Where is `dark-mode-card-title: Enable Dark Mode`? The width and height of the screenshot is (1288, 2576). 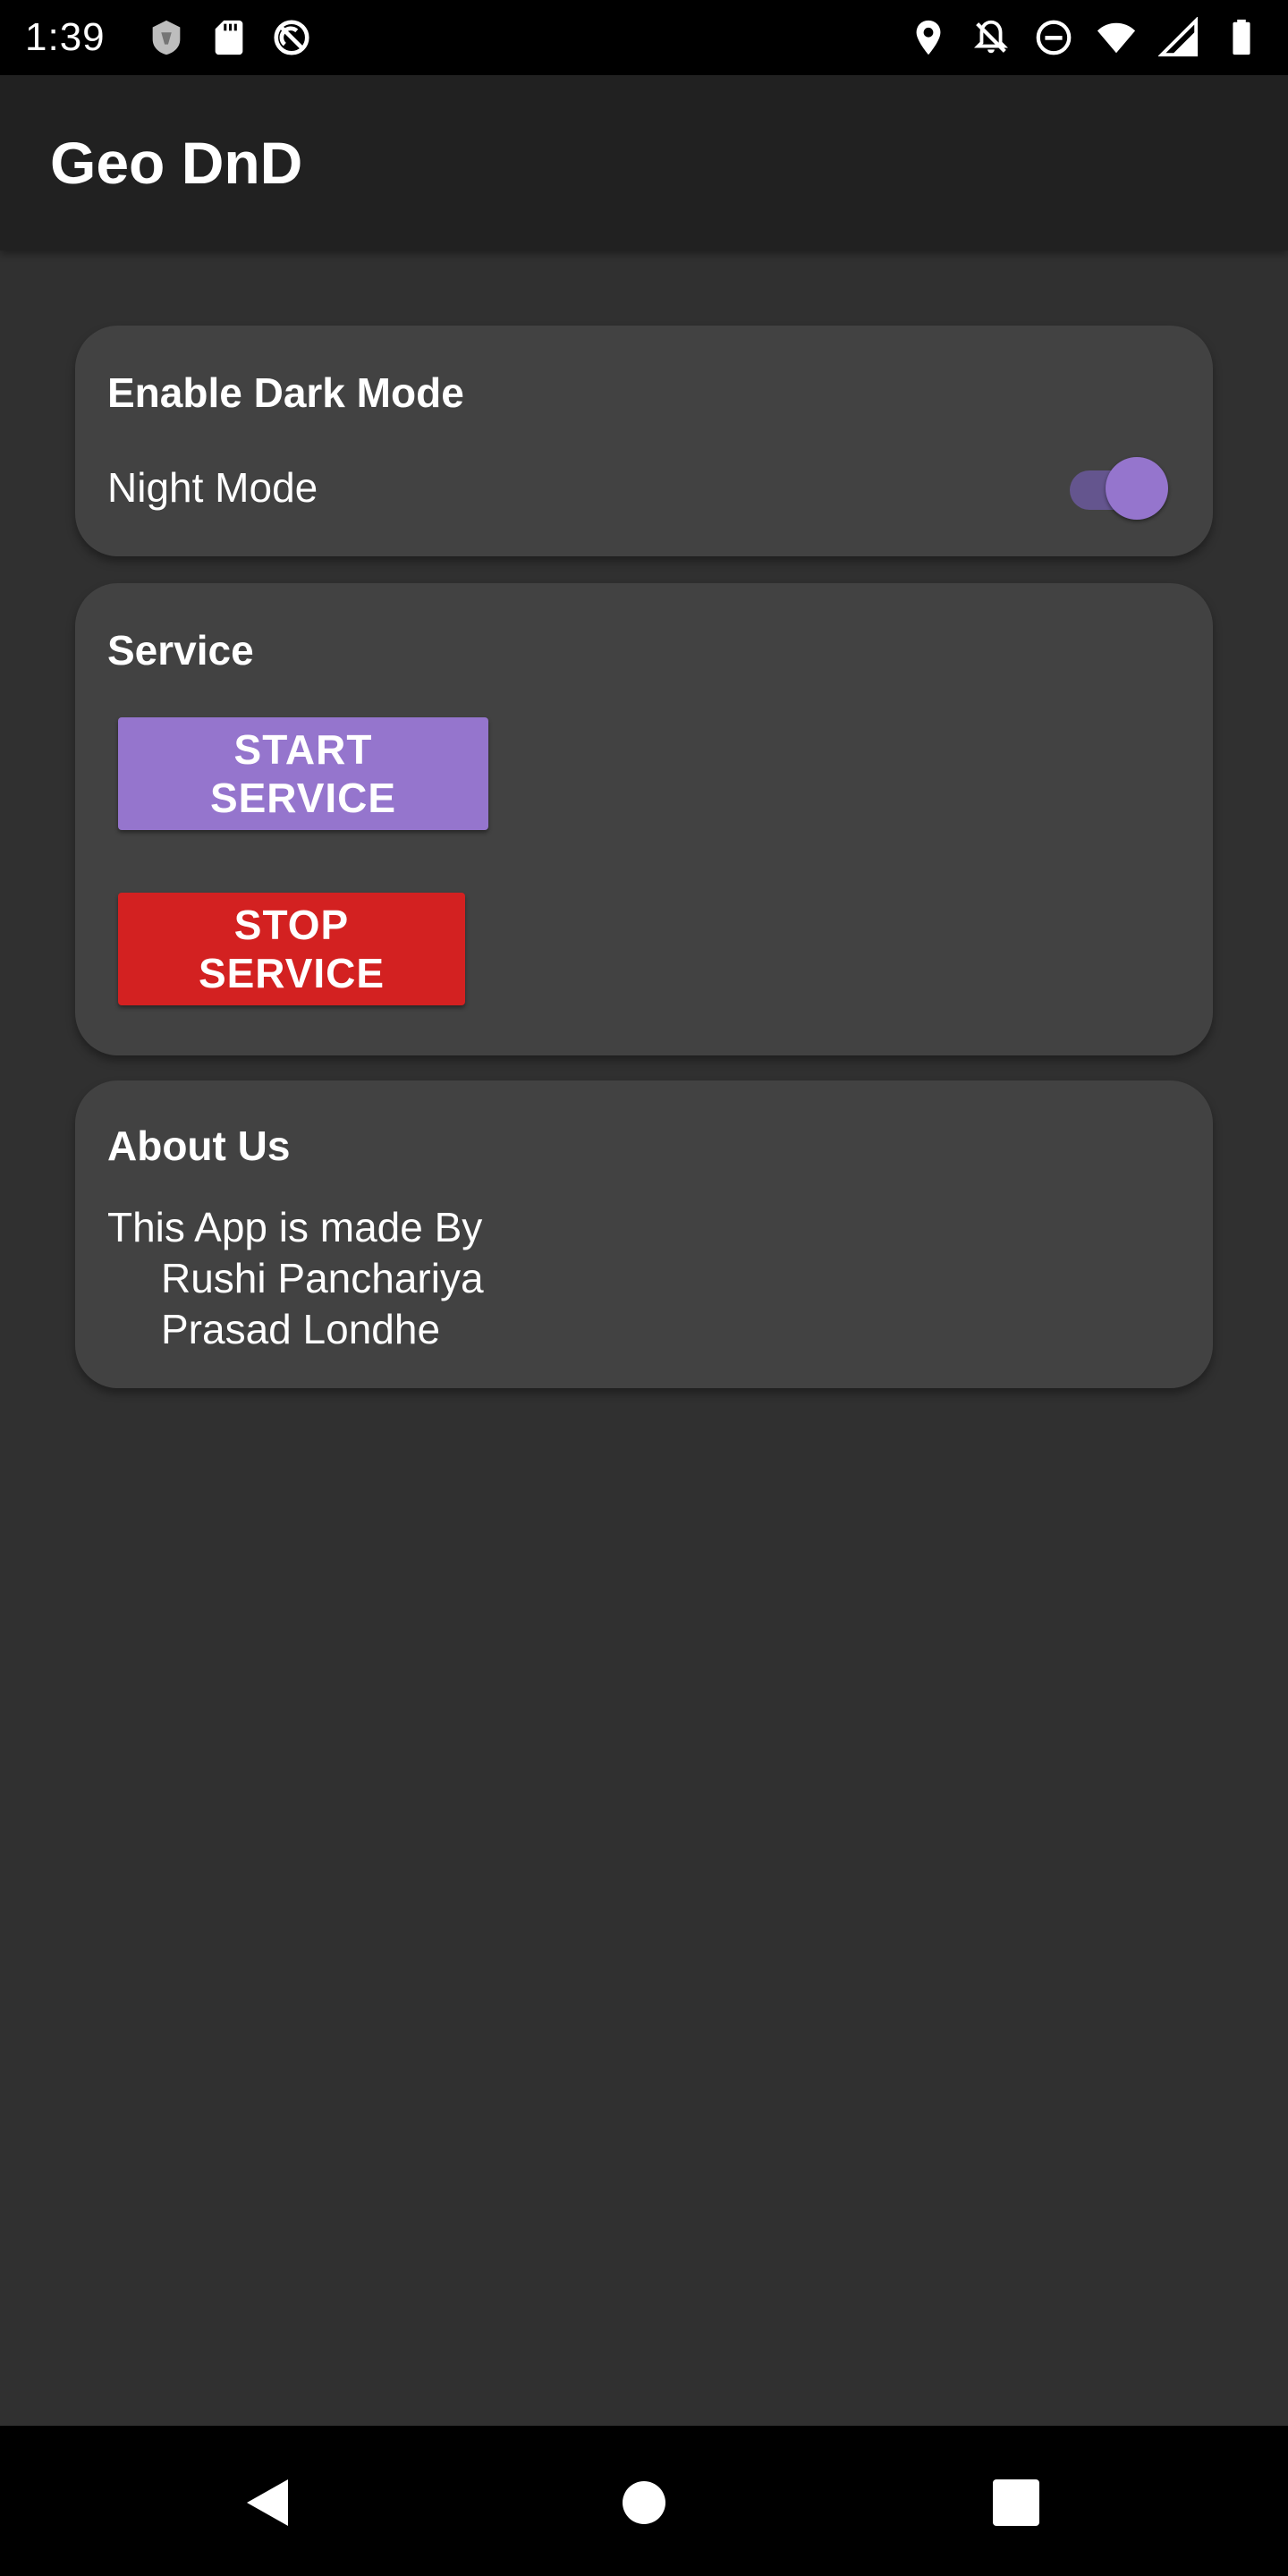 dark-mode-card-title: Enable Dark Mode is located at coordinates (285, 392).